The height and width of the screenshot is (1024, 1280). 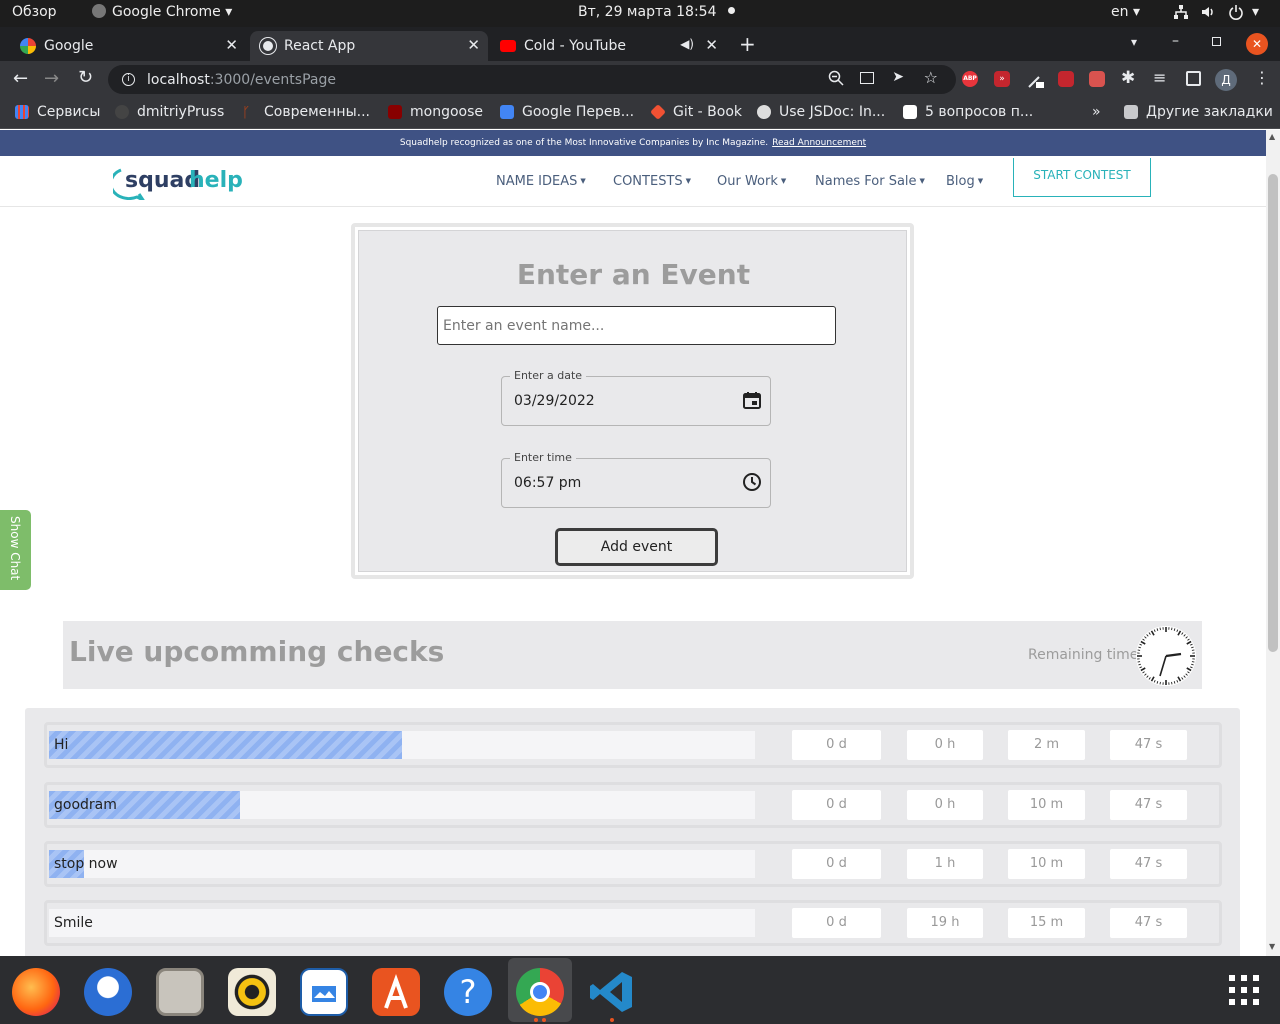 What do you see at coordinates (696, 112) in the screenshot?
I see `bookmark-git-book: Git - Book` at bounding box center [696, 112].